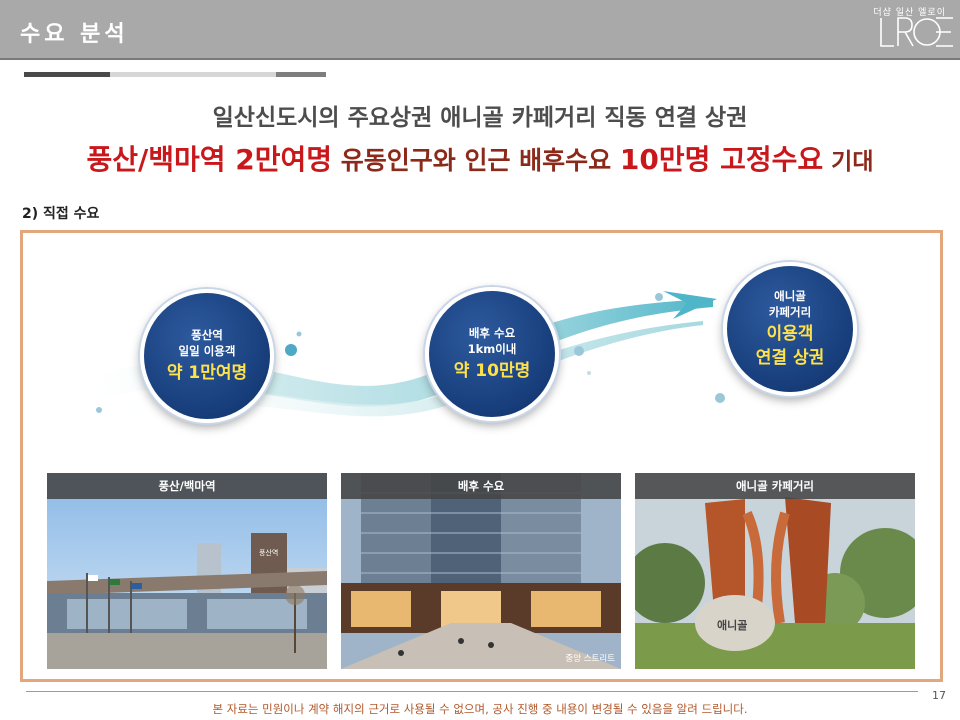  What do you see at coordinates (480, 59) in the screenshot?
I see `header-divider` at bounding box center [480, 59].